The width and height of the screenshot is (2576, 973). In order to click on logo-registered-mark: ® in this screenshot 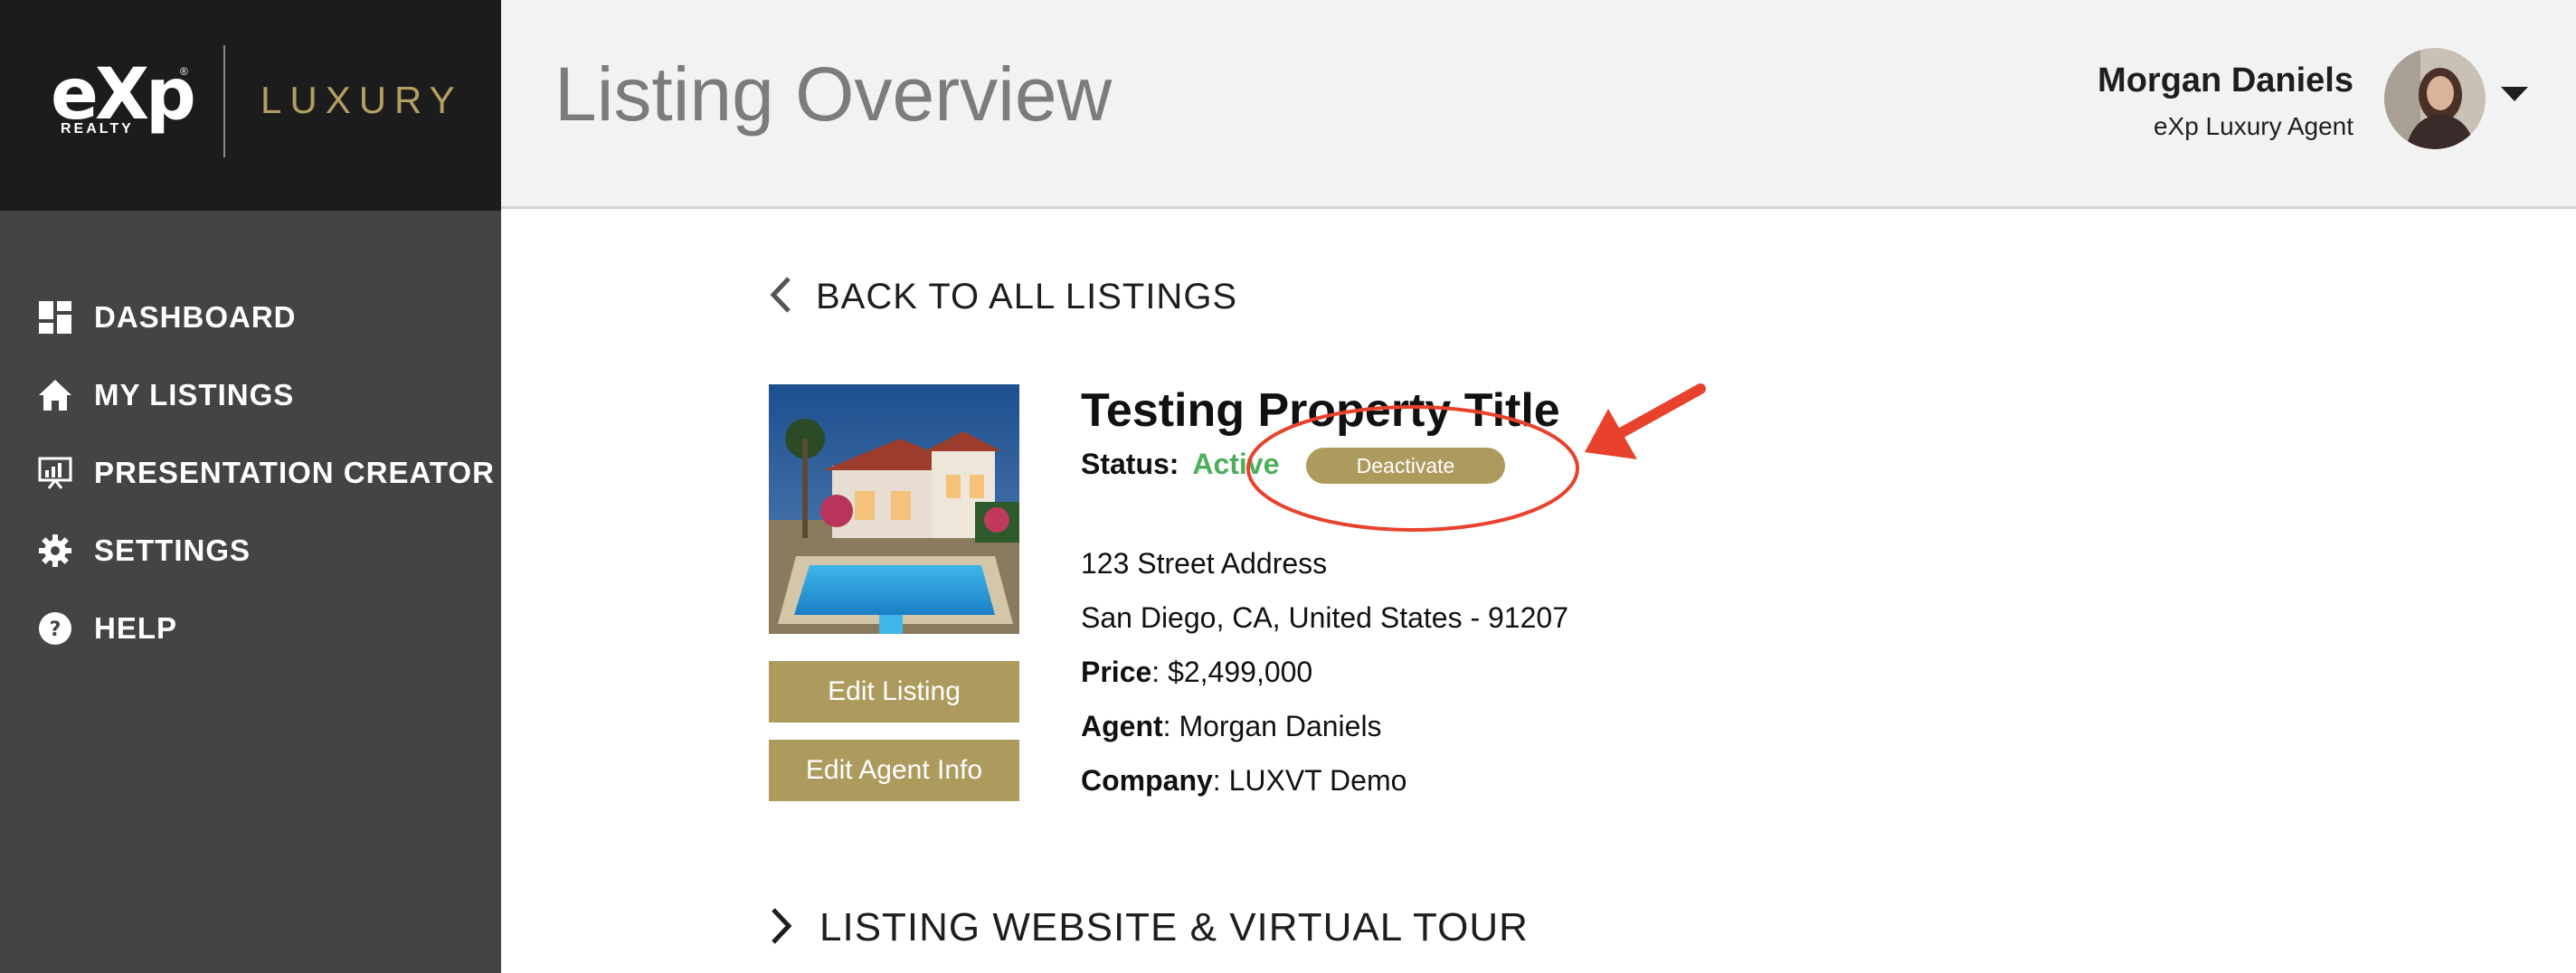, I will do `click(184, 72)`.